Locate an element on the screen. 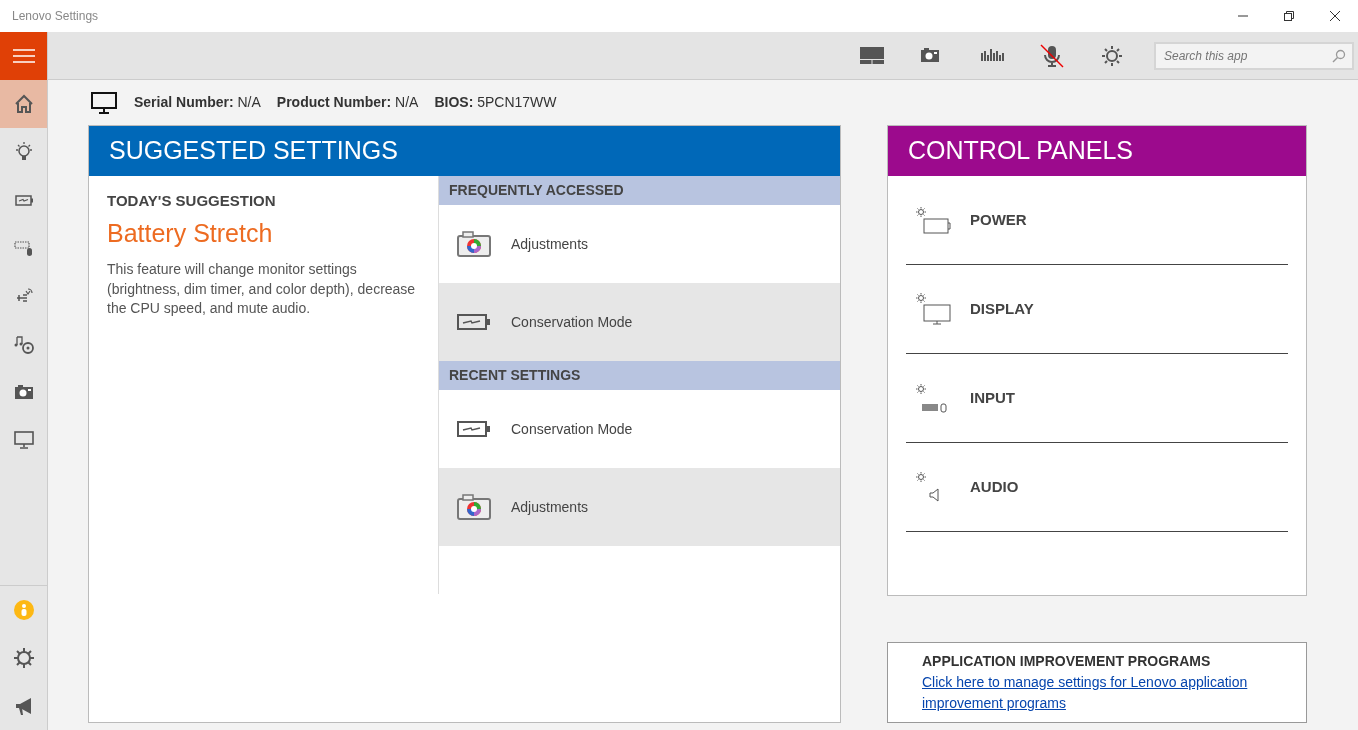  device-info: Serial Number: N/A is located at coordinates (197, 102).